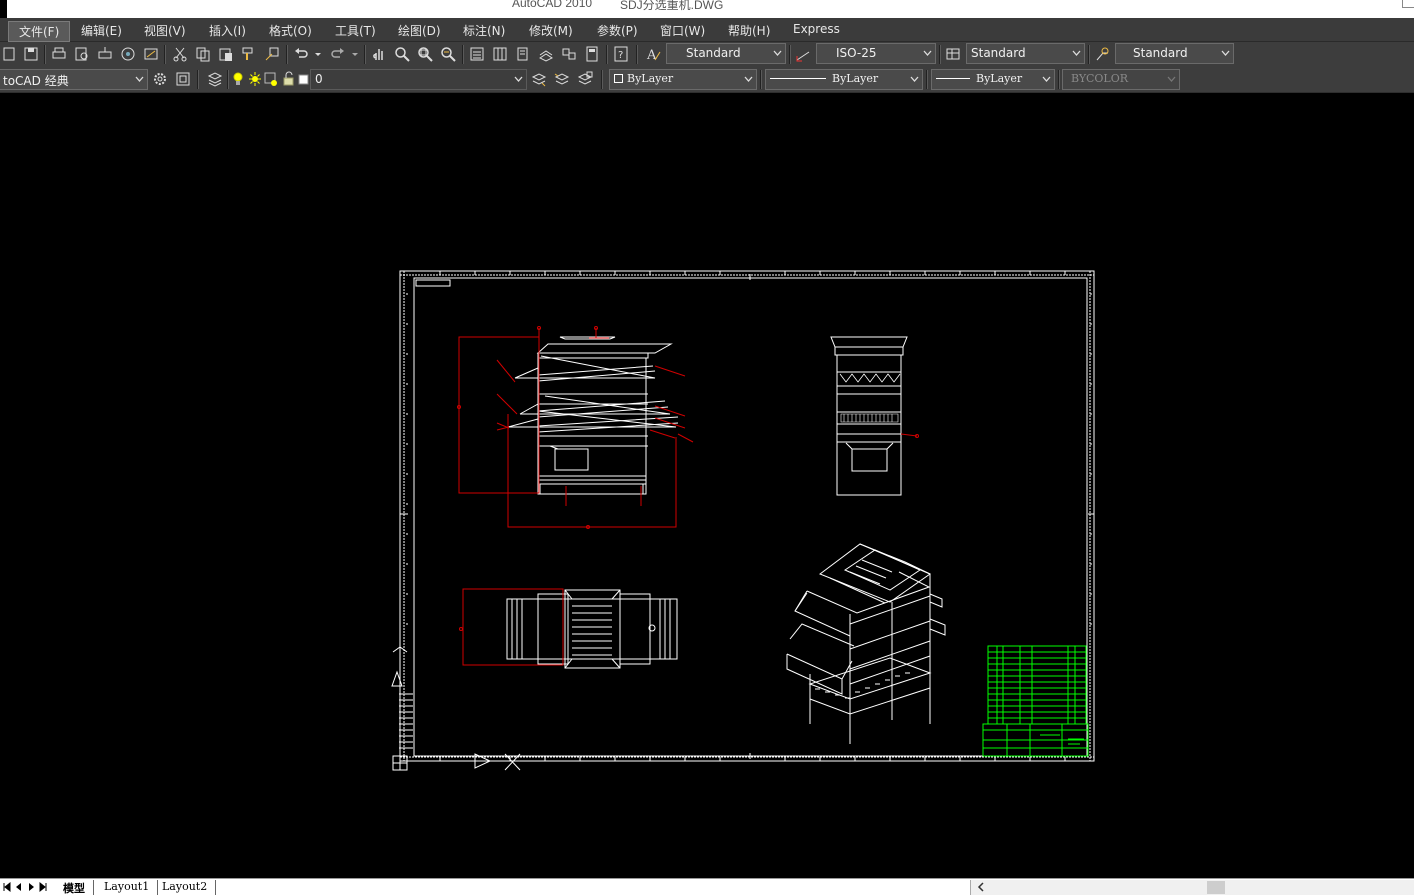  What do you see at coordinates (290, 30) in the screenshot?
I see `menu-format: 格式(O)` at bounding box center [290, 30].